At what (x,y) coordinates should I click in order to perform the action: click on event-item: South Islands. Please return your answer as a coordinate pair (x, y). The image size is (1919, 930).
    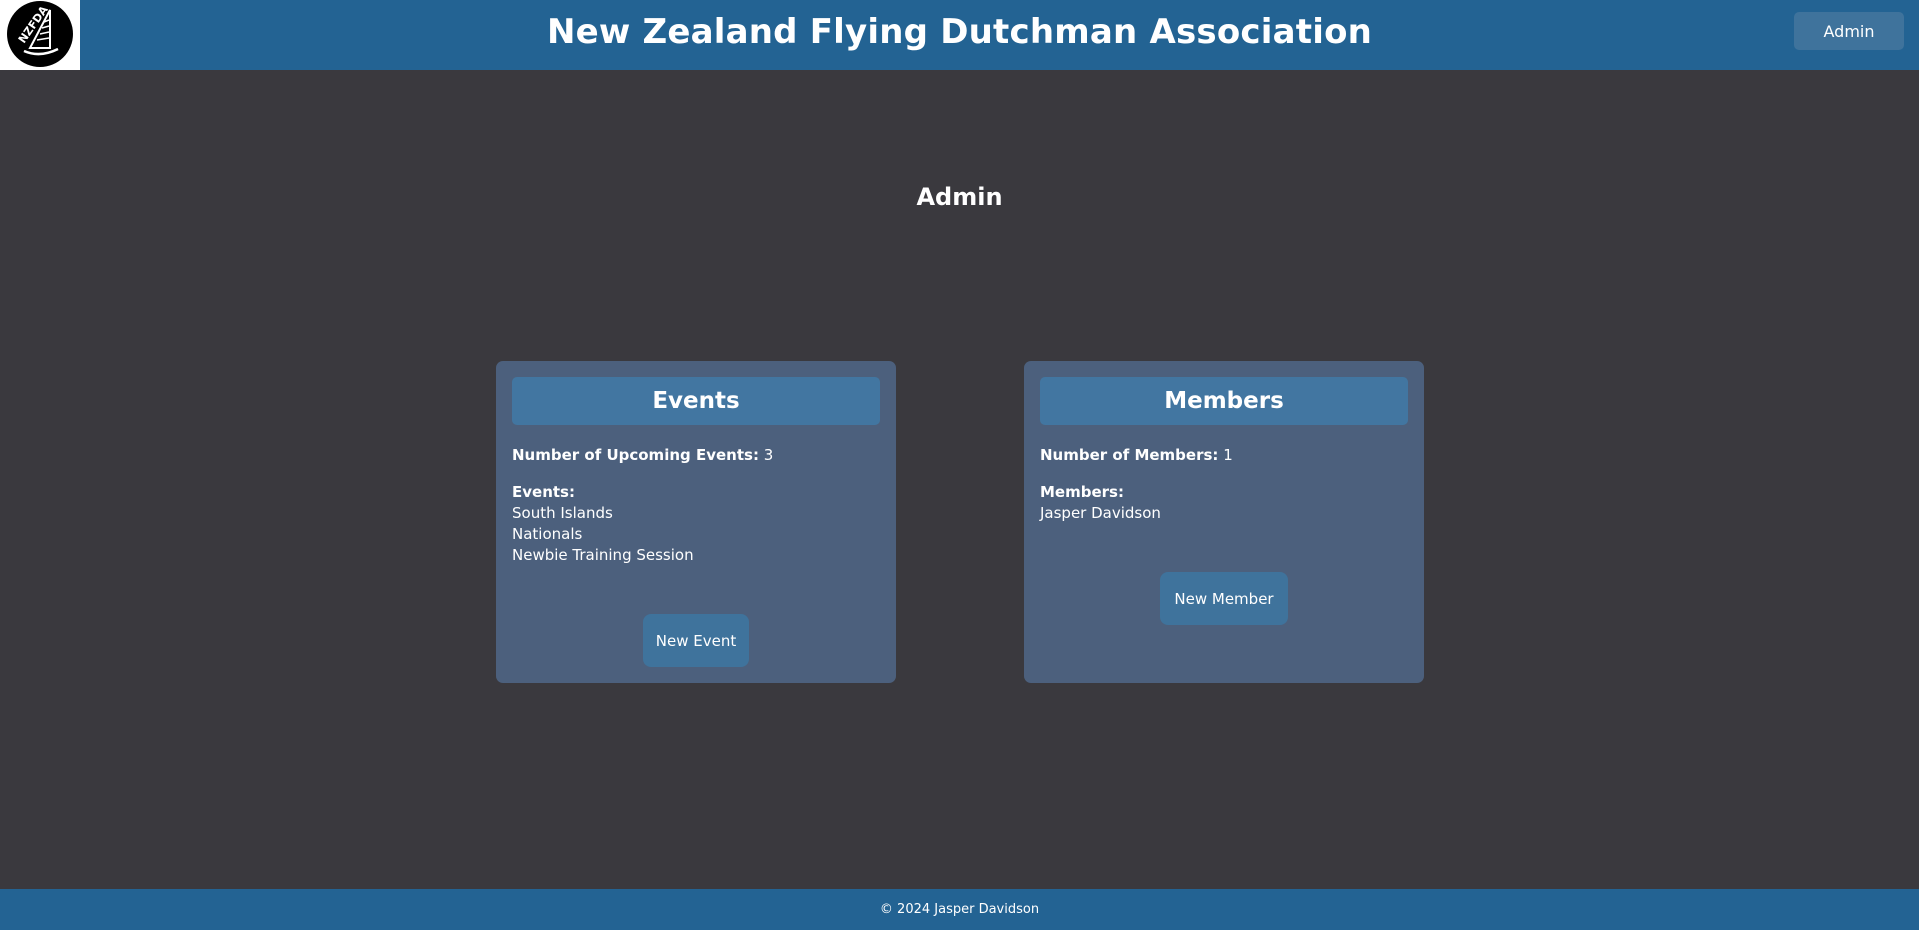
    Looking at the image, I should click on (562, 513).